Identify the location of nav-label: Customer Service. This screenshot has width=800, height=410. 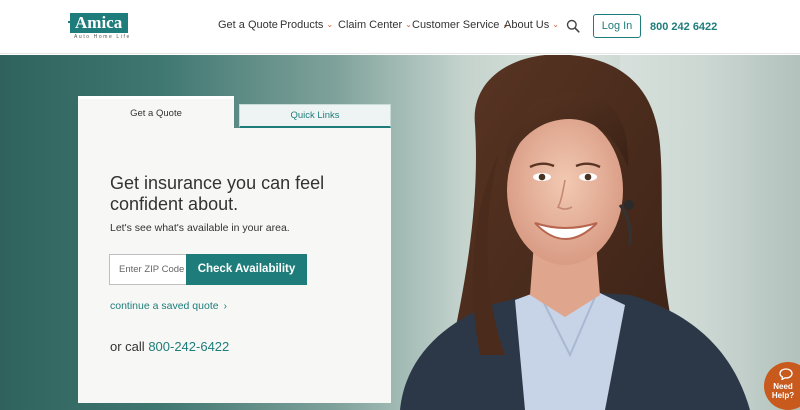
(456, 25).